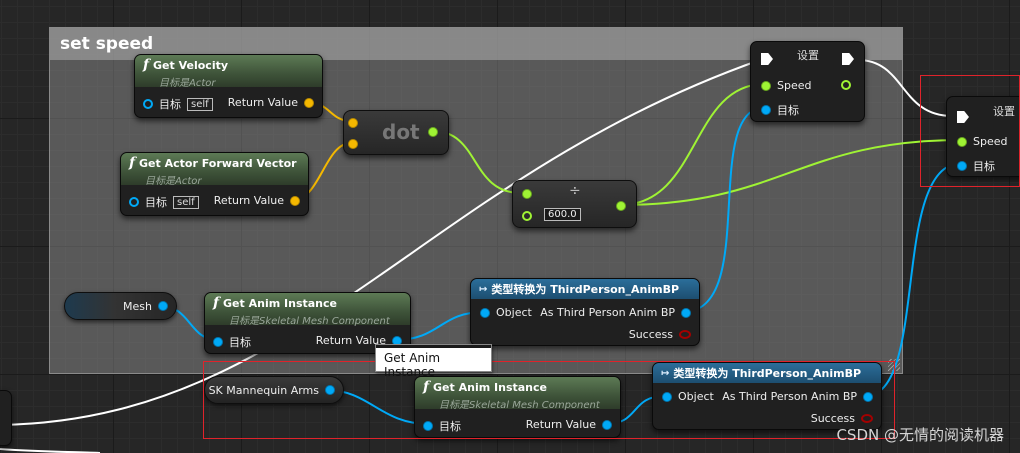 This screenshot has height=453, width=1020. What do you see at coordinates (790, 172) in the screenshot?
I see `float-wire-divide-set2` at bounding box center [790, 172].